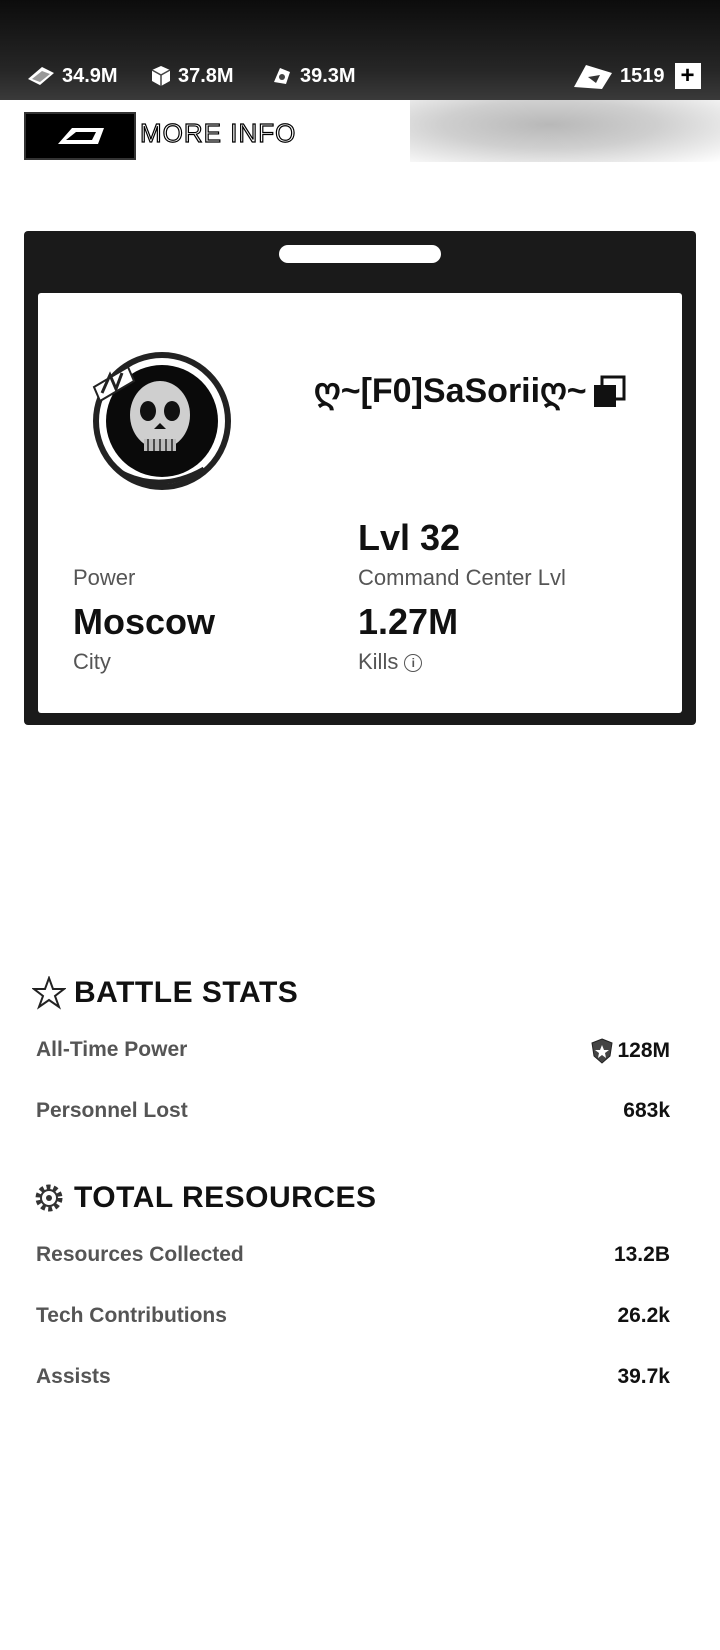 This screenshot has width=720, height=1650. What do you see at coordinates (378, 661) in the screenshot?
I see `kills-label: Kills` at bounding box center [378, 661].